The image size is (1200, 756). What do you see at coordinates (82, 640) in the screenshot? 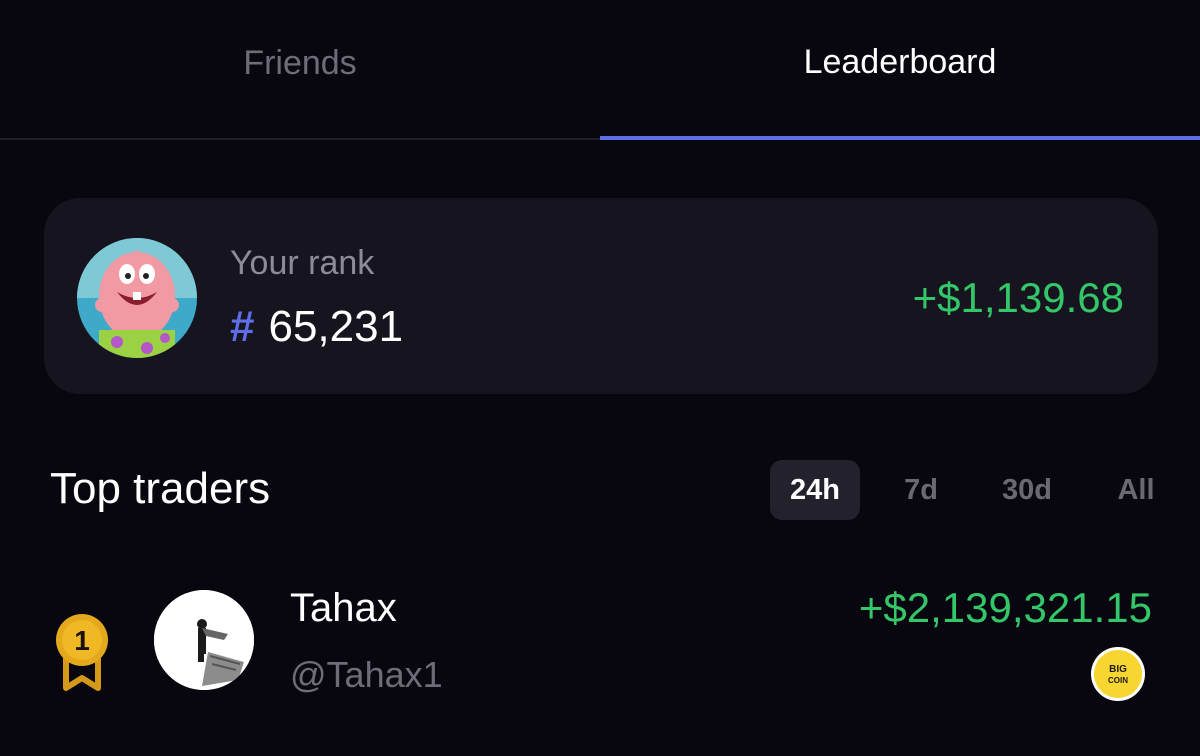
I see `rank-position: 1` at bounding box center [82, 640].